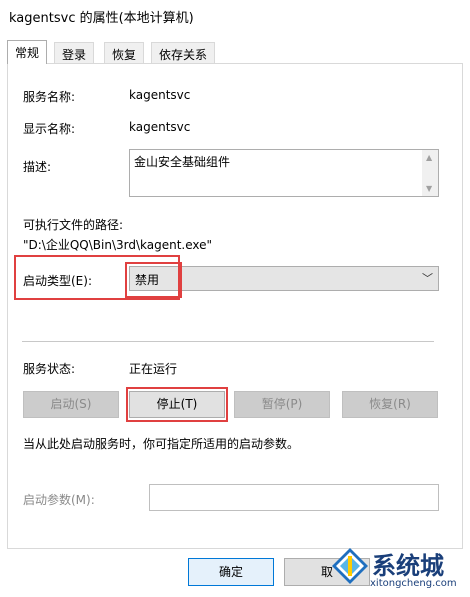 The width and height of the screenshot is (470, 597). What do you see at coordinates (390, 404) in the screenshot?
I see `resume-button: 恢复(R)` at bounding box center [390, 404].